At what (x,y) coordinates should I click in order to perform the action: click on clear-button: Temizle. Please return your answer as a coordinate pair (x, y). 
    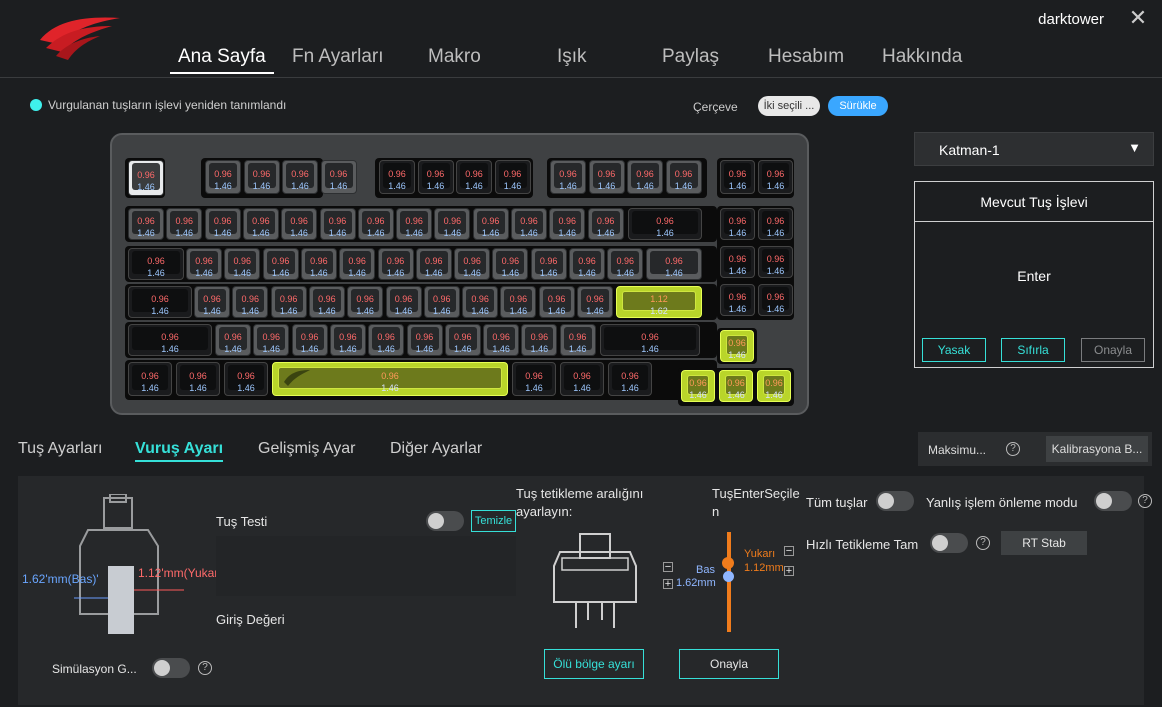
    Looking at the image, I should click on (493, 521).